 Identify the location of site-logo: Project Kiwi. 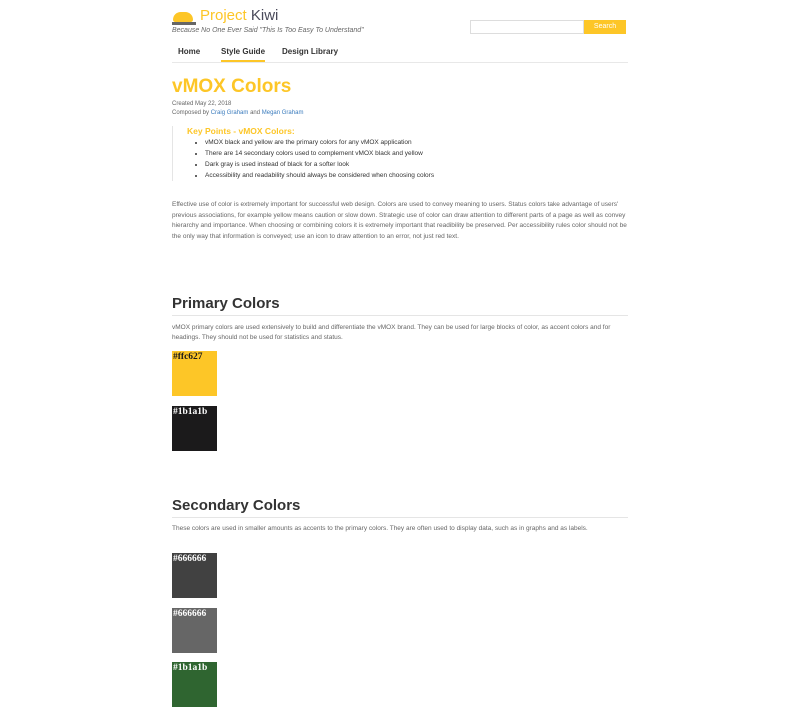
(225, 15).